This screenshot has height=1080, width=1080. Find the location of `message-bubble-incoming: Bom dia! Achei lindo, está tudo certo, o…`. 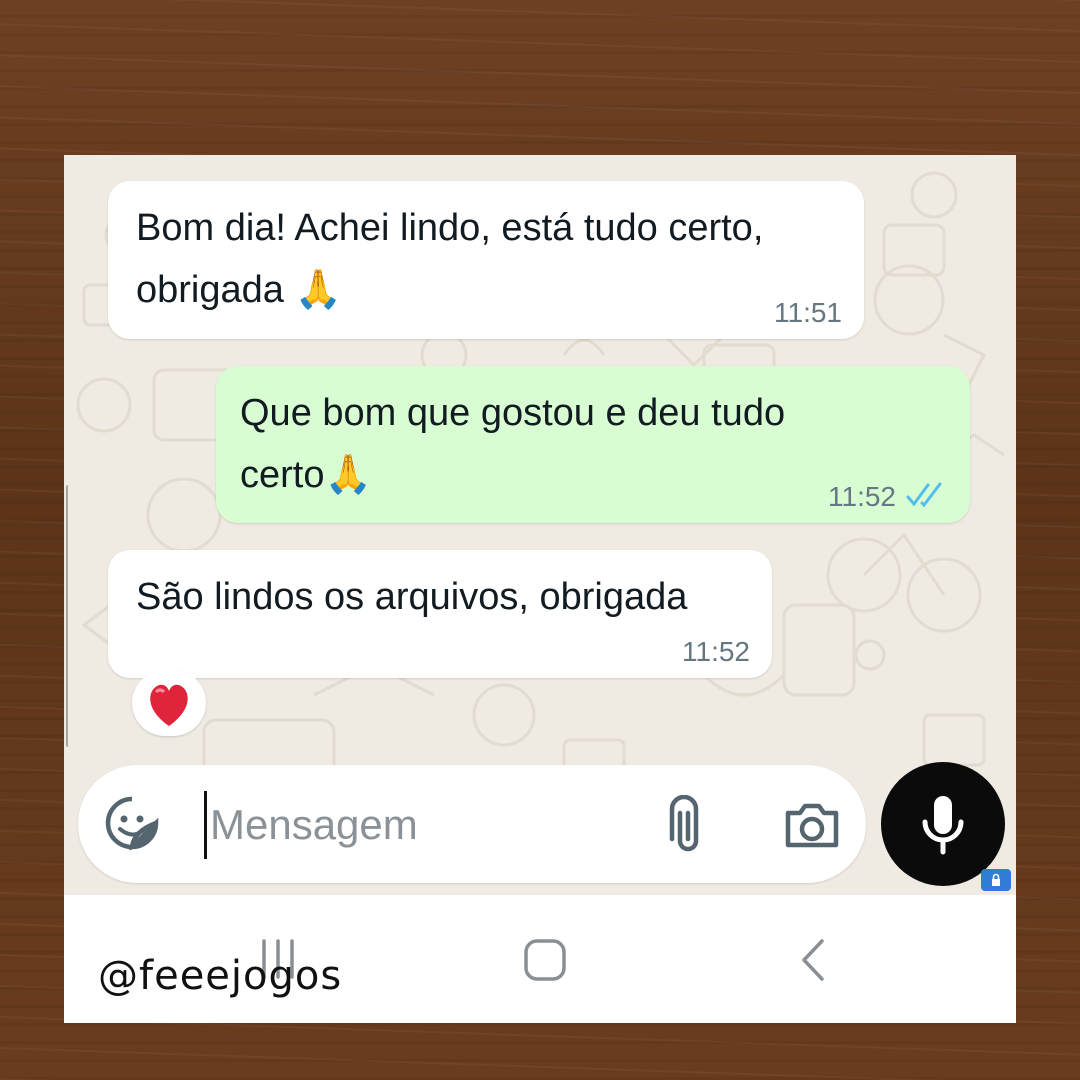

message-bubble-incoming: Bom dia! Achei lindo, está tudo certo, o… is located at coordinates (486, 260).